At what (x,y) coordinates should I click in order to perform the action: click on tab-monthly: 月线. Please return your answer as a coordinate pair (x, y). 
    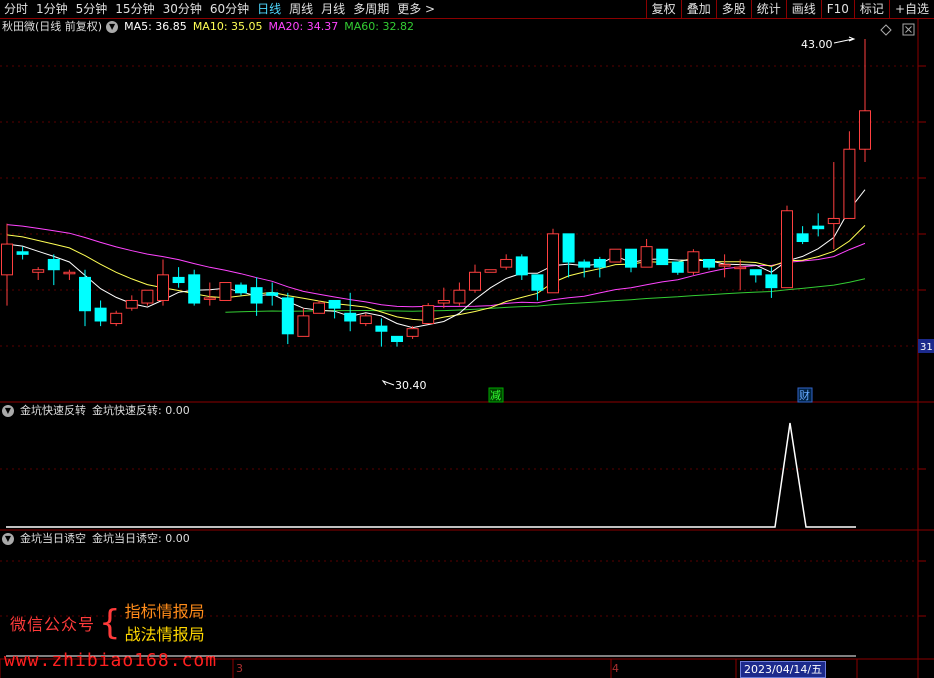
    Looking at the image, I should click on (333, 9).